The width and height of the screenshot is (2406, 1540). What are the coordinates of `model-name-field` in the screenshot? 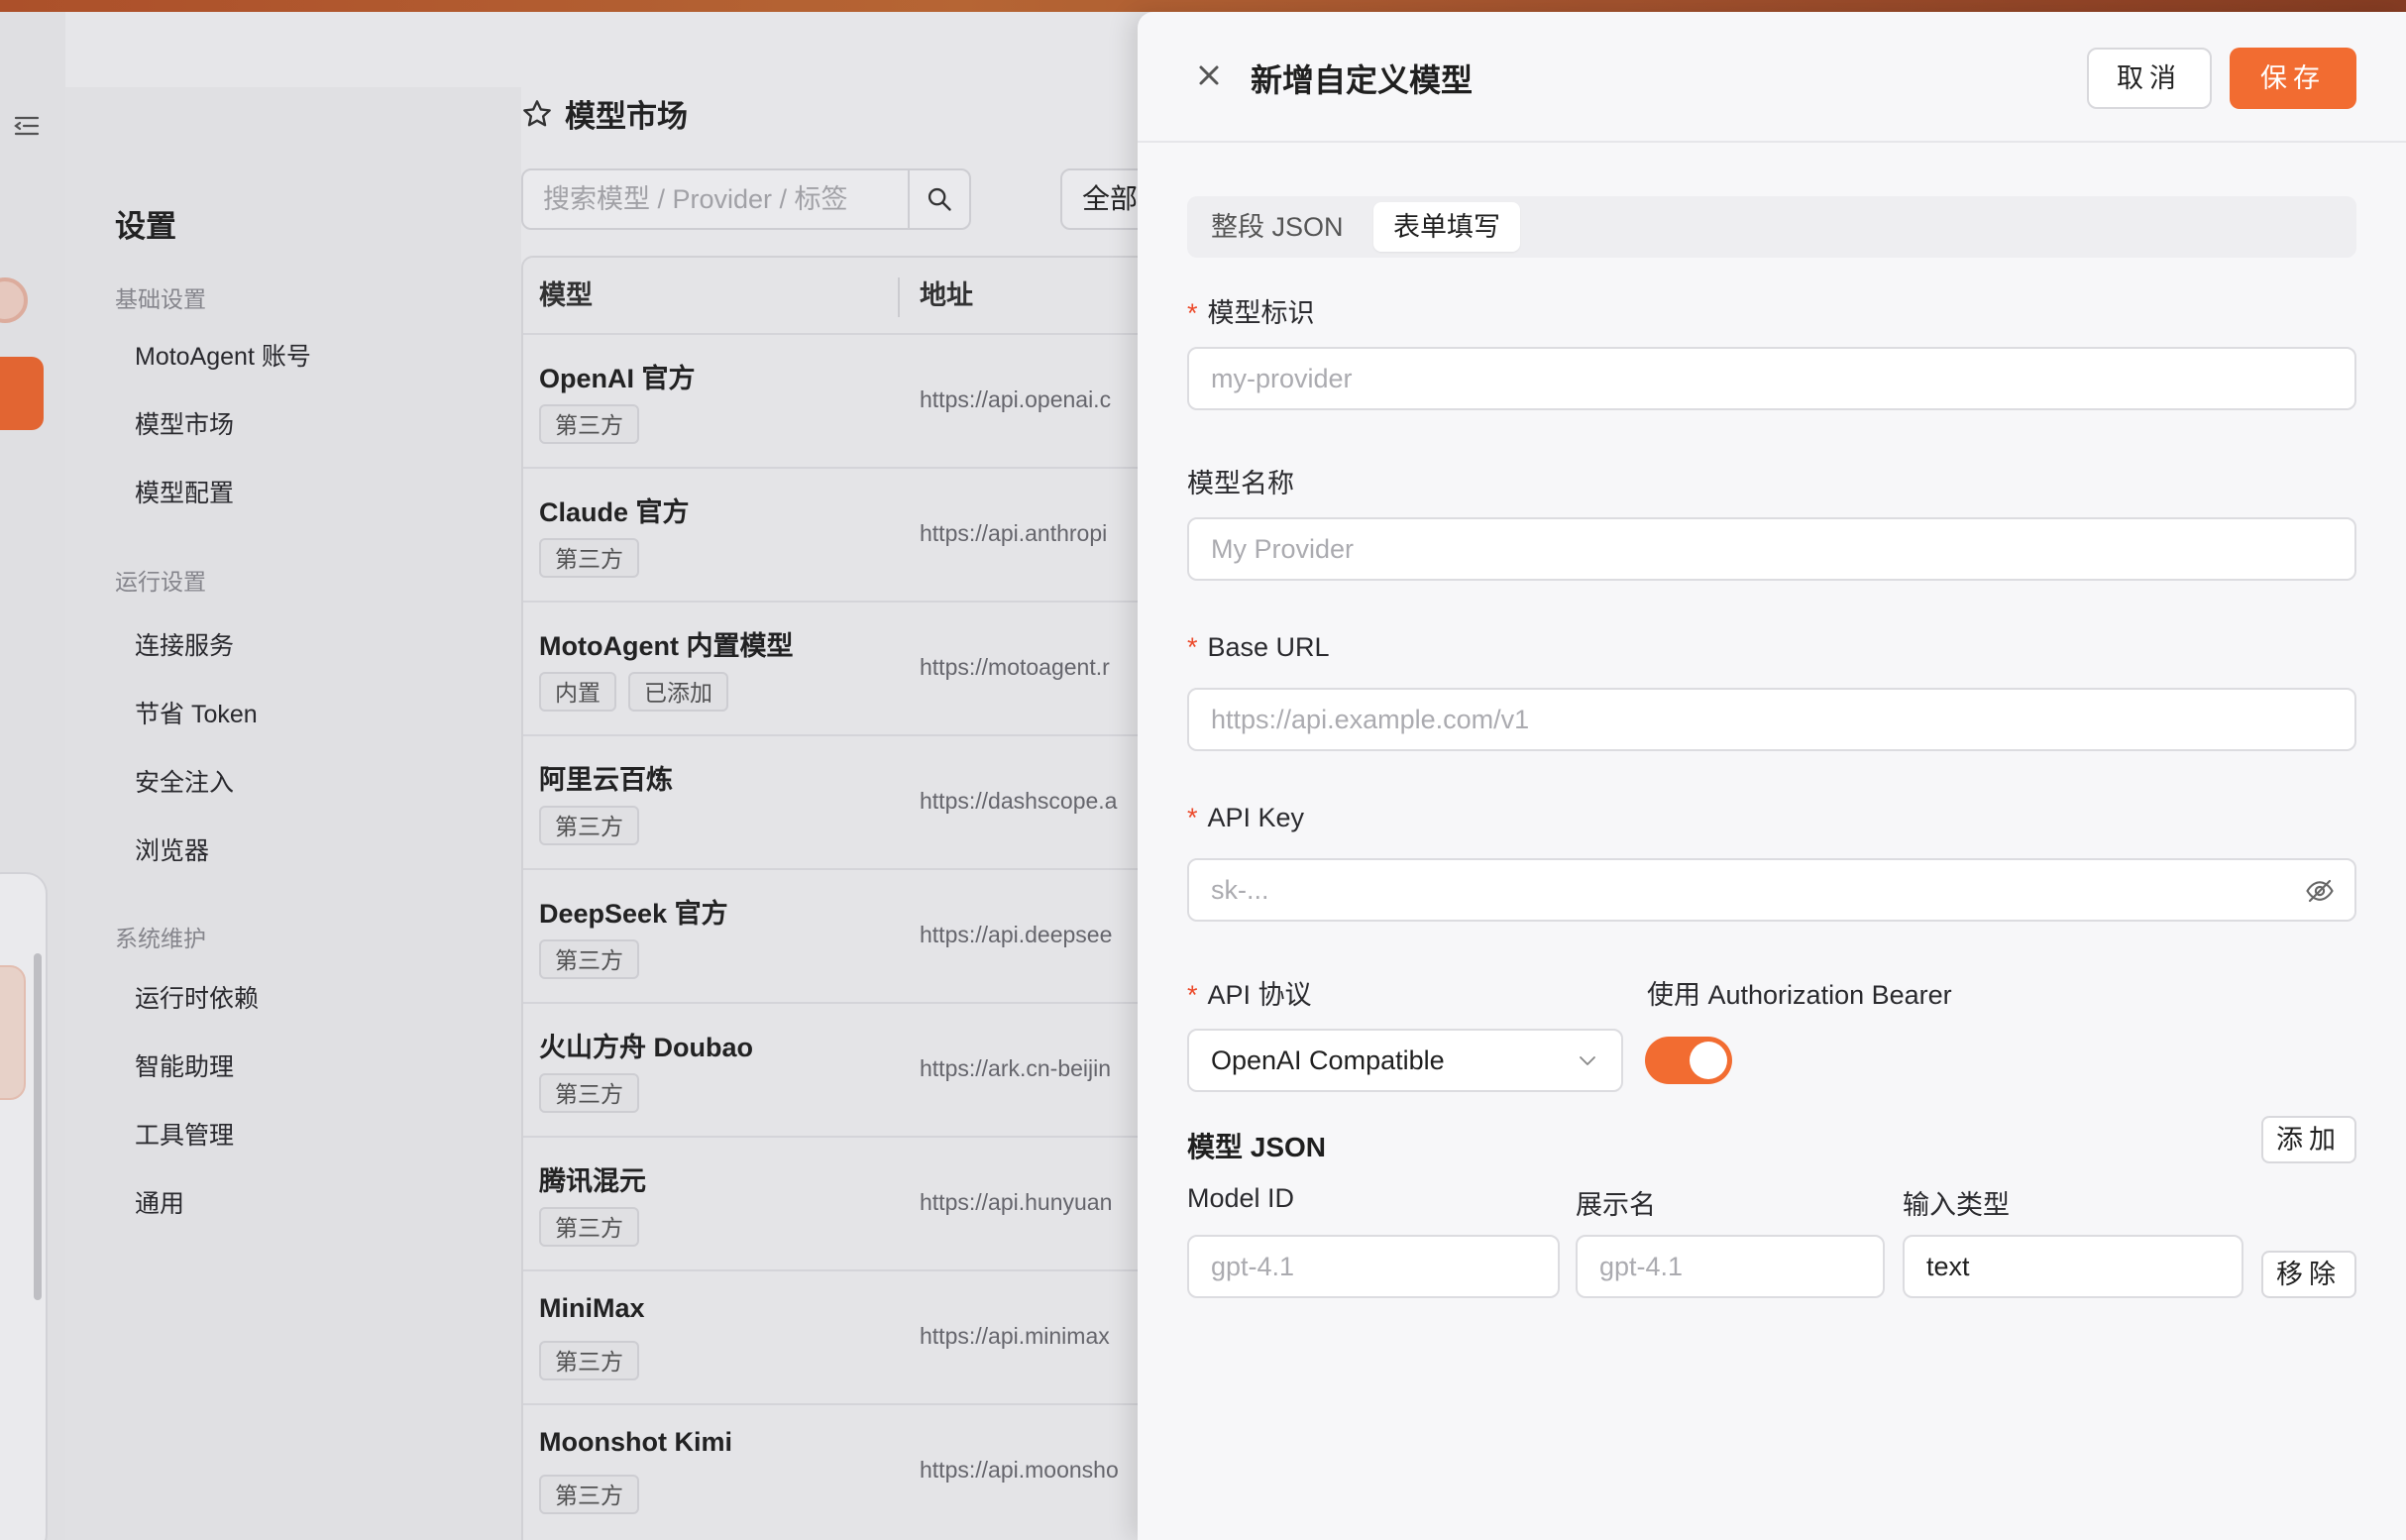 It's located at (1771, 549).